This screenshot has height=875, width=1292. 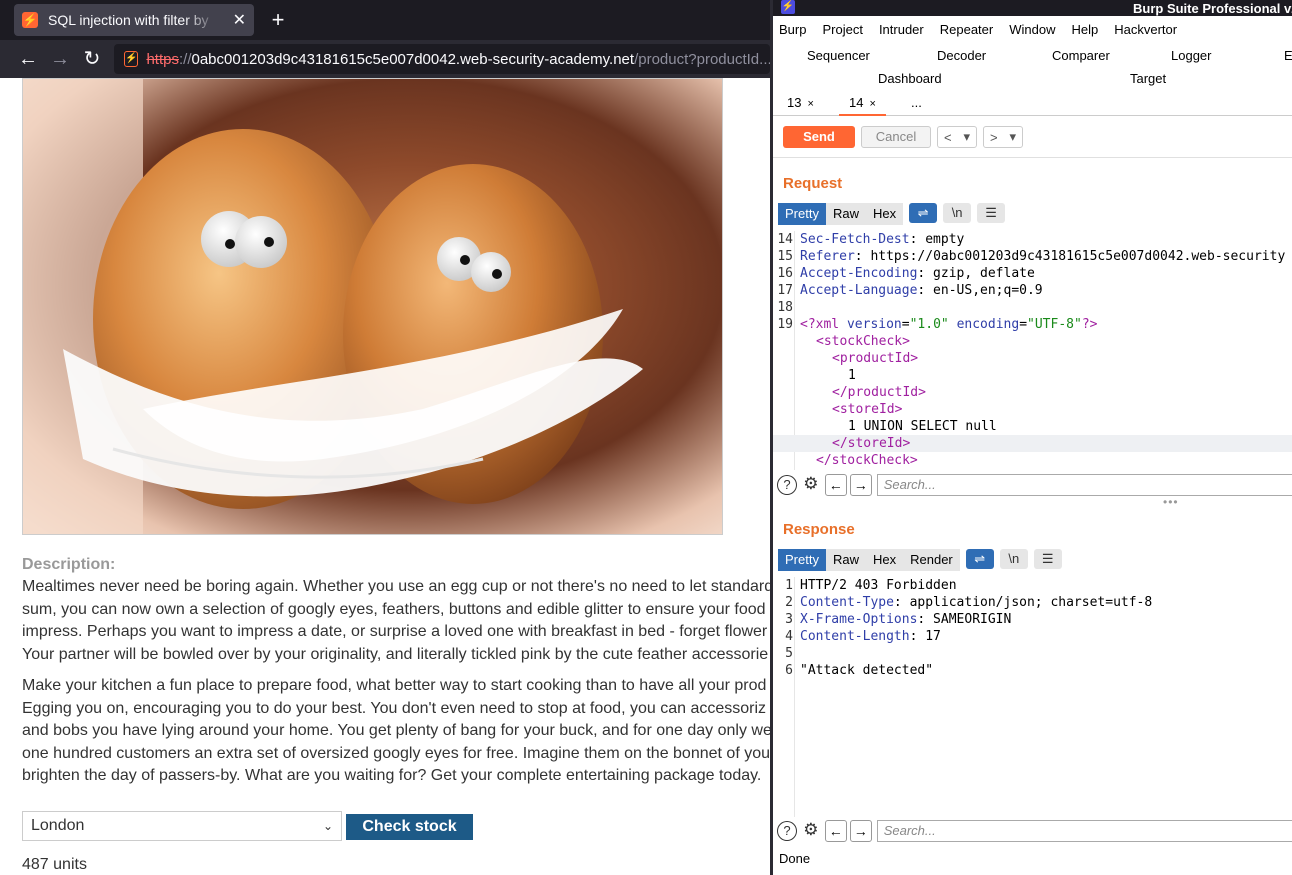 What do you see at coordinates (867, 460) in the screenshot?
I see `xml-stockcheck-close: </stockCheck>` at bounding box center [867, 460].